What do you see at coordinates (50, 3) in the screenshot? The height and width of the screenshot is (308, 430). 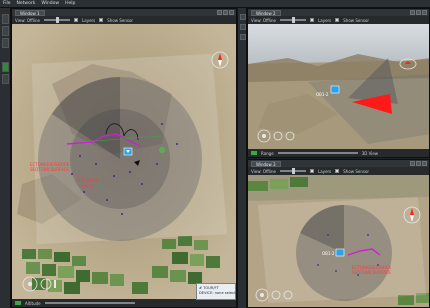 I see `menu-window: Window` at bounding box center [50, 3].